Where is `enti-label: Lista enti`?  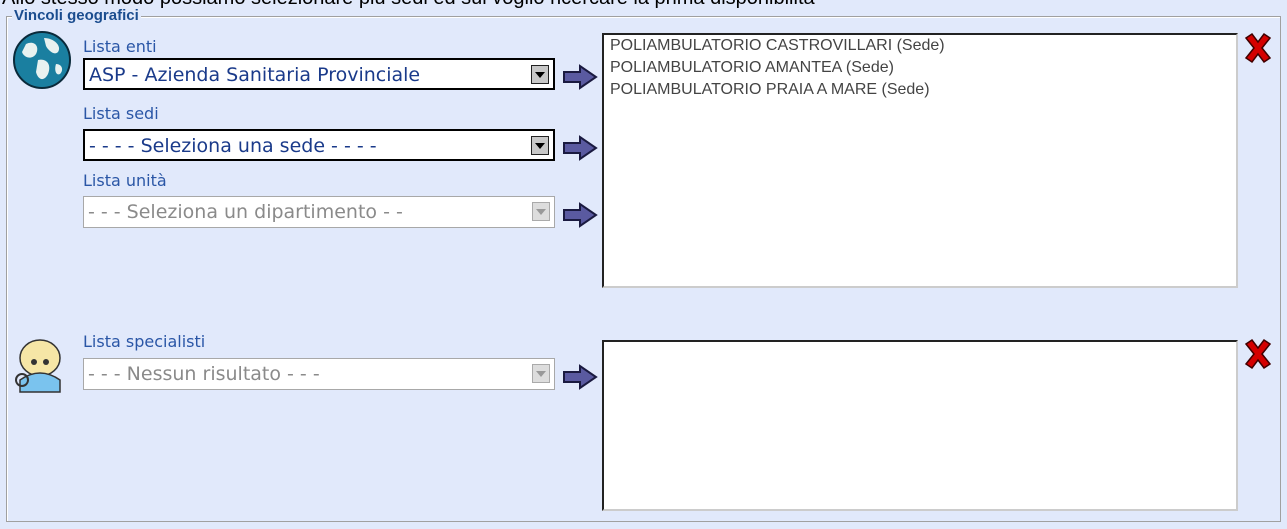
enti-label: Lista enti is located at coordinates (120, 46).